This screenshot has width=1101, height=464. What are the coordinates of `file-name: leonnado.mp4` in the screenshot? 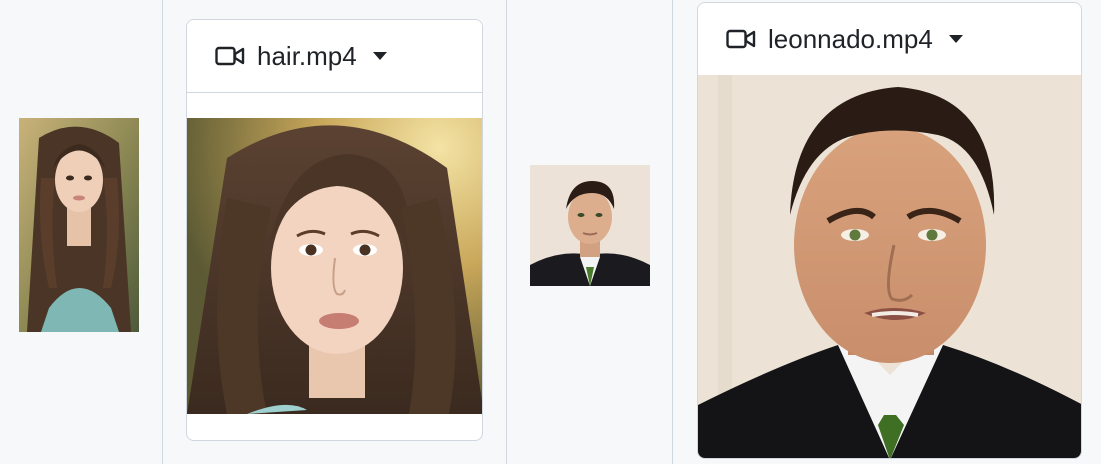 It's located at (850, 38).